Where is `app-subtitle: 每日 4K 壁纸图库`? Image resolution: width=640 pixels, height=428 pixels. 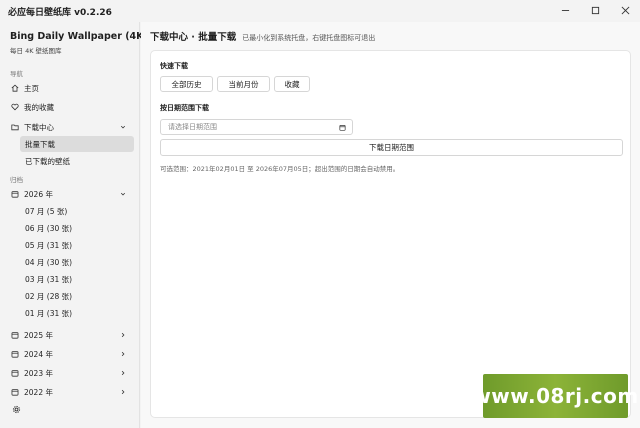
app-subtitle: 每日 4K 壁纸图库 is located at coordinates (36, 51).